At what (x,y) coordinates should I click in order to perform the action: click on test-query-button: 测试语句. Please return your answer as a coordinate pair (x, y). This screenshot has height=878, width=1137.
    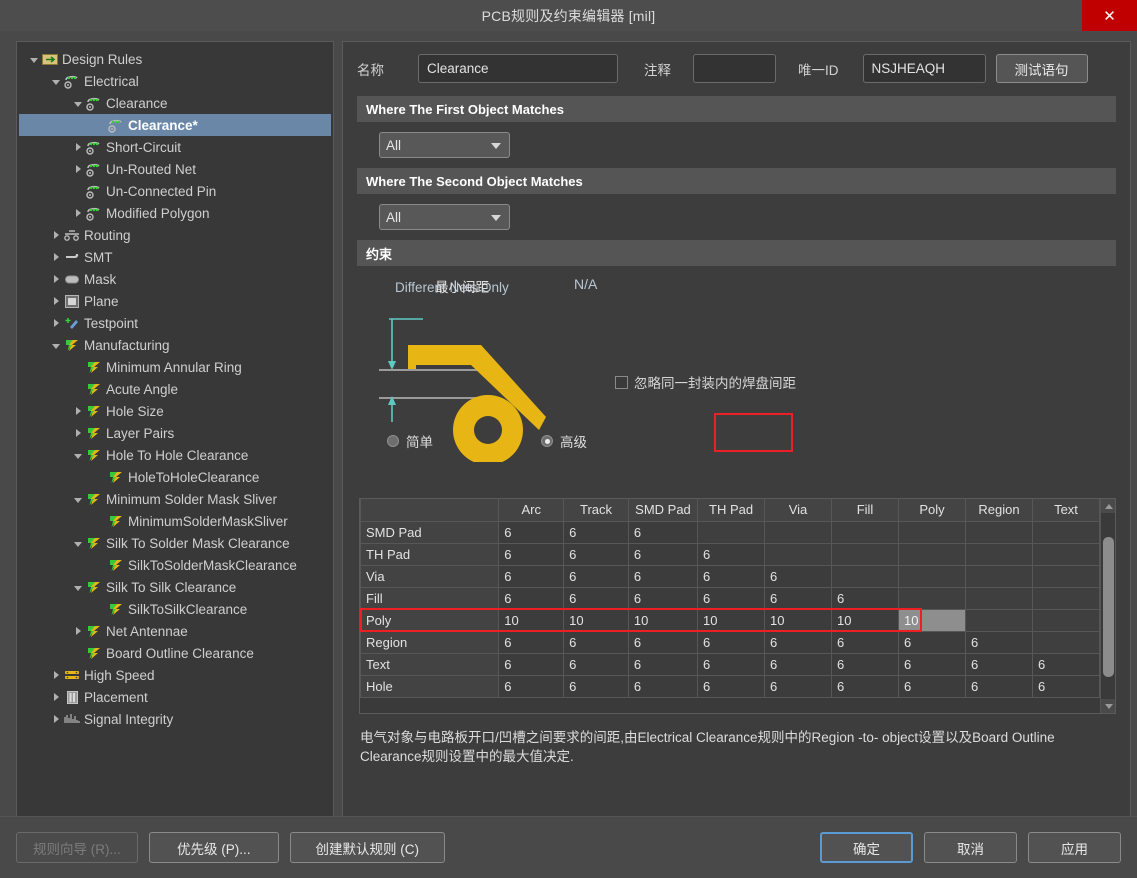
    Looking at the image, I should click on (1041, 68).